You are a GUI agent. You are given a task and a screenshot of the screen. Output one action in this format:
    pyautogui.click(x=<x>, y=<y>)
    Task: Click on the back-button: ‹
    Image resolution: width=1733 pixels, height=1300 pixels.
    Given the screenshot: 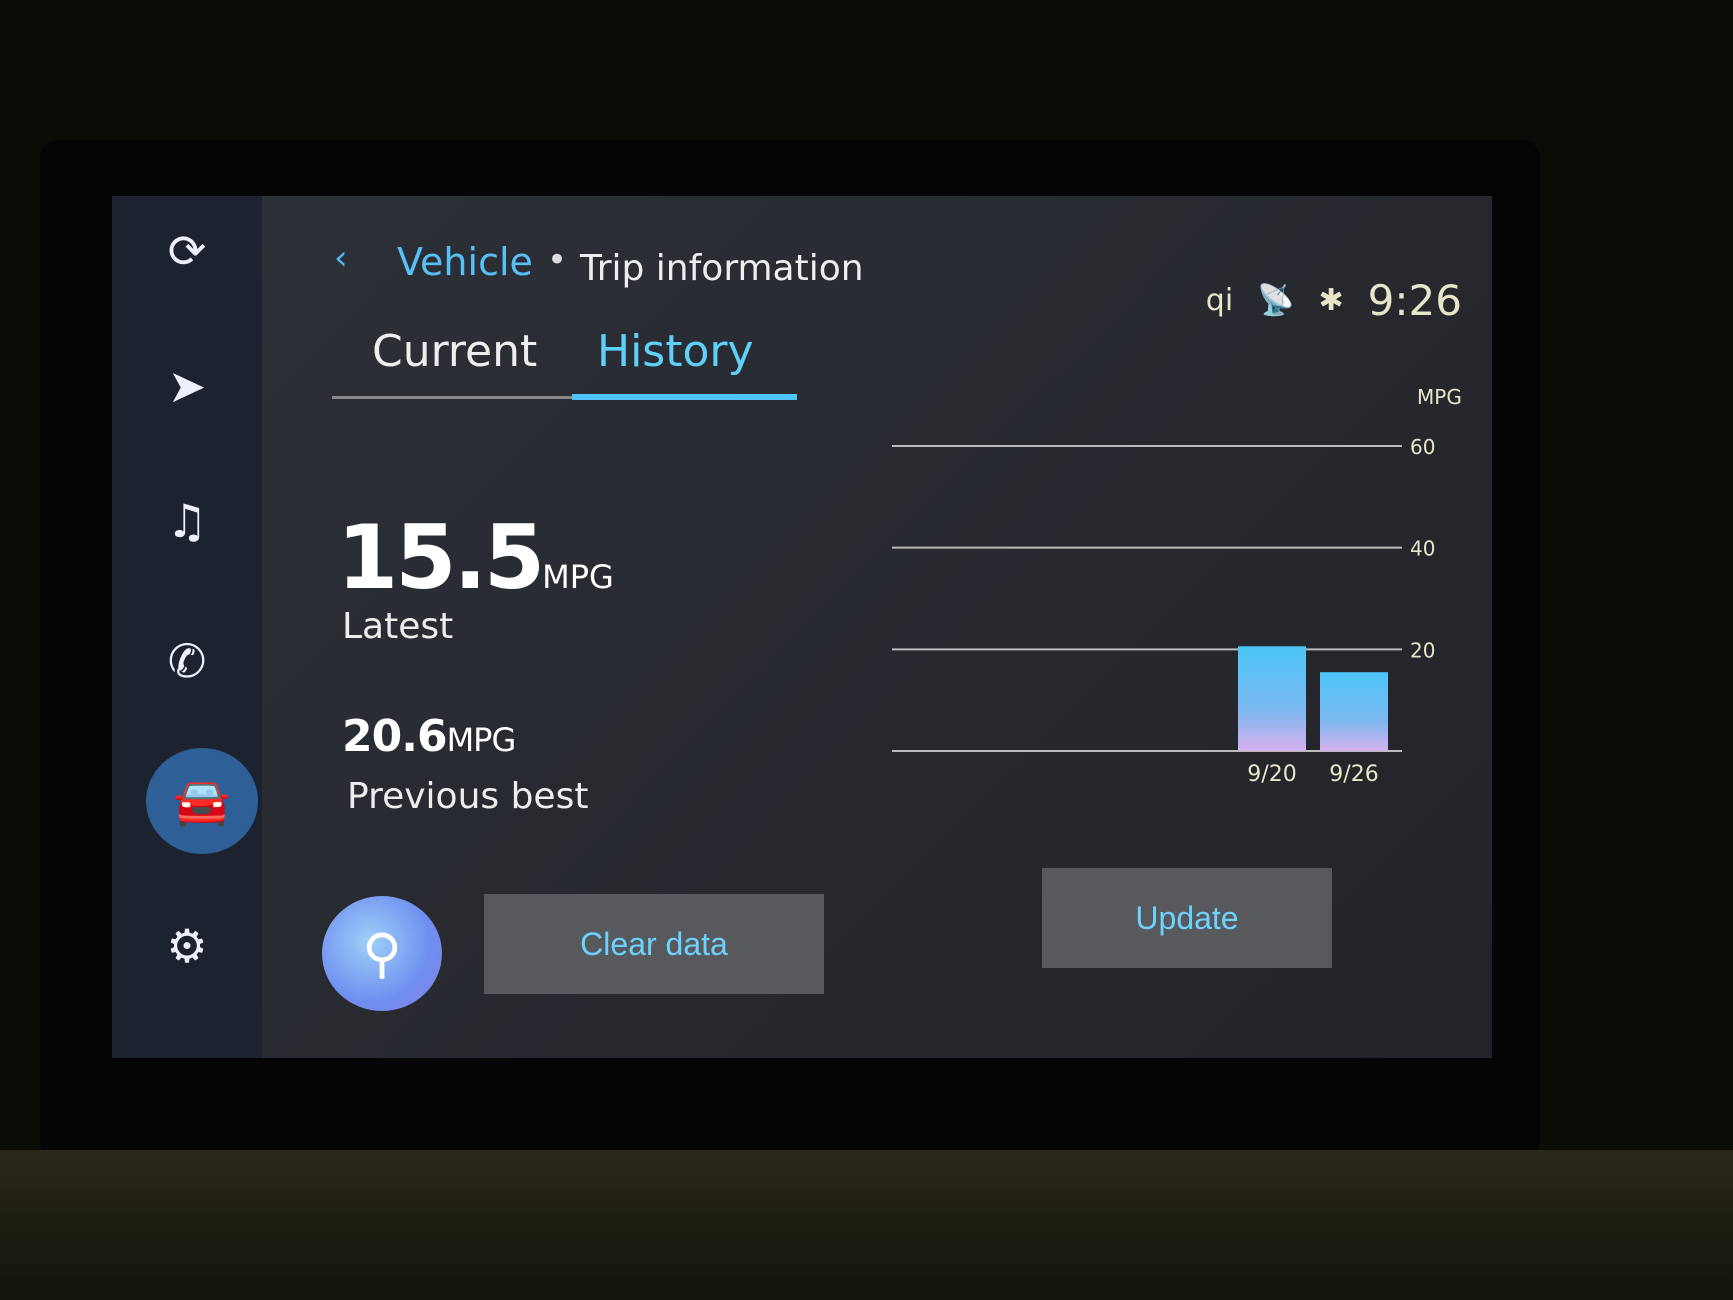 What is the action you would take?
    pyautogui.click(x=341, y=258)
    